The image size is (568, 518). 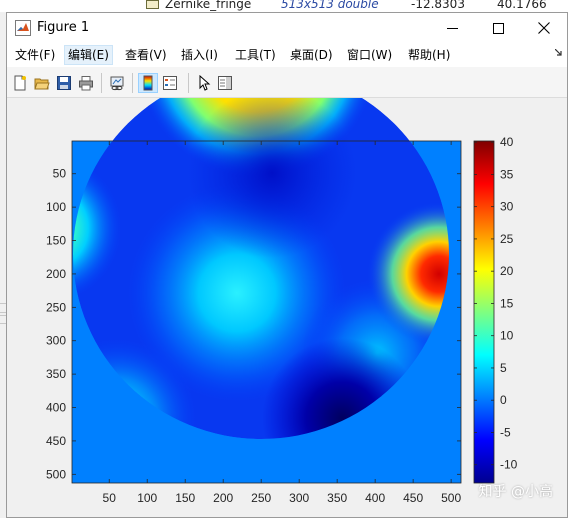 I want to click on menu-window: 窗口(W), so click(x=369, y=55).